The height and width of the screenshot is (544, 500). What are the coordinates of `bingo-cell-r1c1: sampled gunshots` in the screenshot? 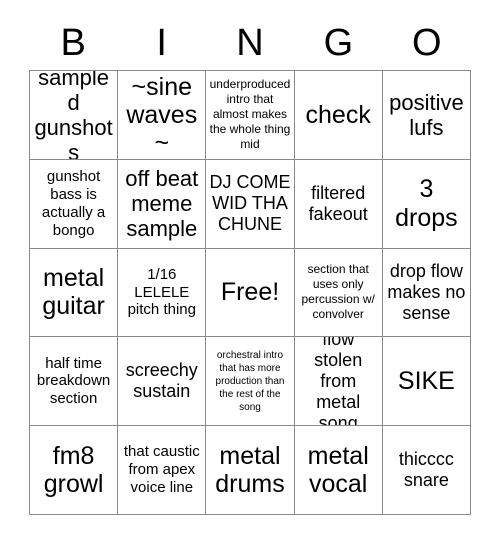 It's located at (74, 115).